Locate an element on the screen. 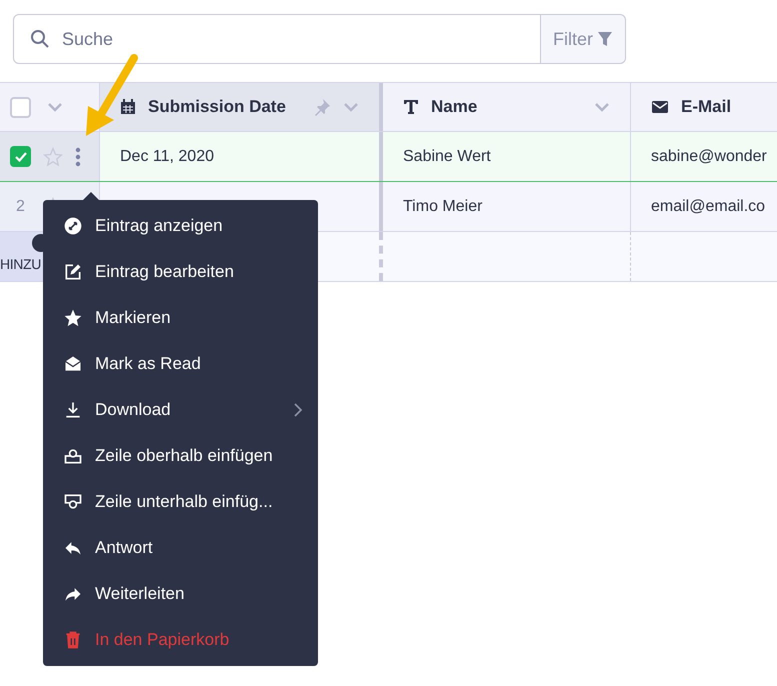 This screenshot has height=686, width=777. column-title: E-Mail is located at coordinates (706, 107).